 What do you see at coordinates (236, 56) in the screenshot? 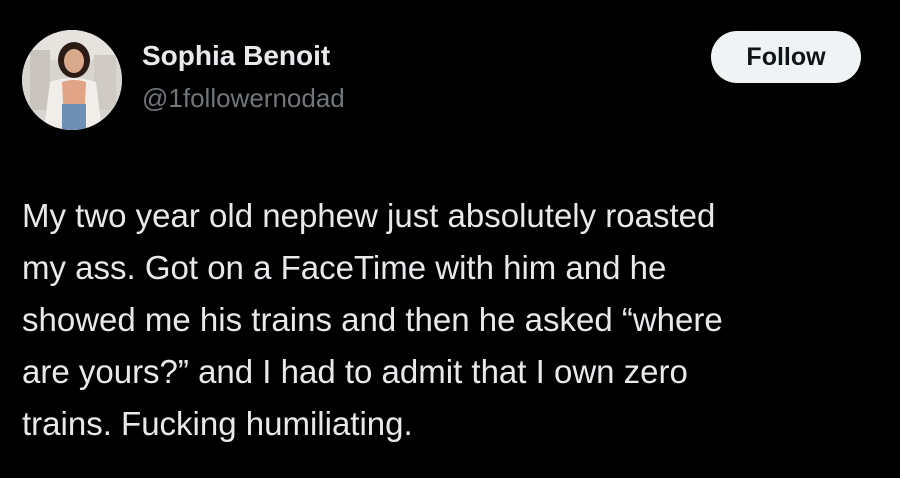
I see `display-name: Sophia Benoit` at bounding box center [236, 56].